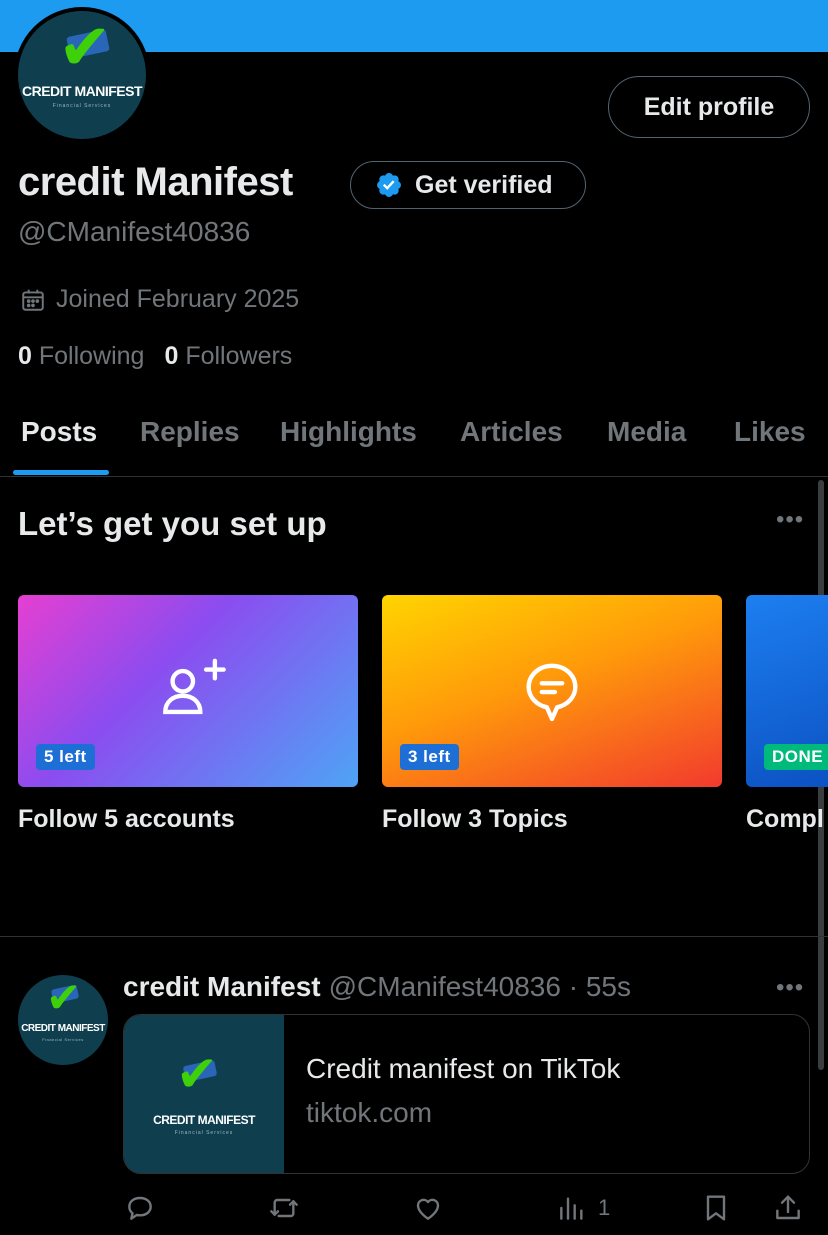  I want to click on link-title: Credit manifest on TikTok, so click(463, 1068).